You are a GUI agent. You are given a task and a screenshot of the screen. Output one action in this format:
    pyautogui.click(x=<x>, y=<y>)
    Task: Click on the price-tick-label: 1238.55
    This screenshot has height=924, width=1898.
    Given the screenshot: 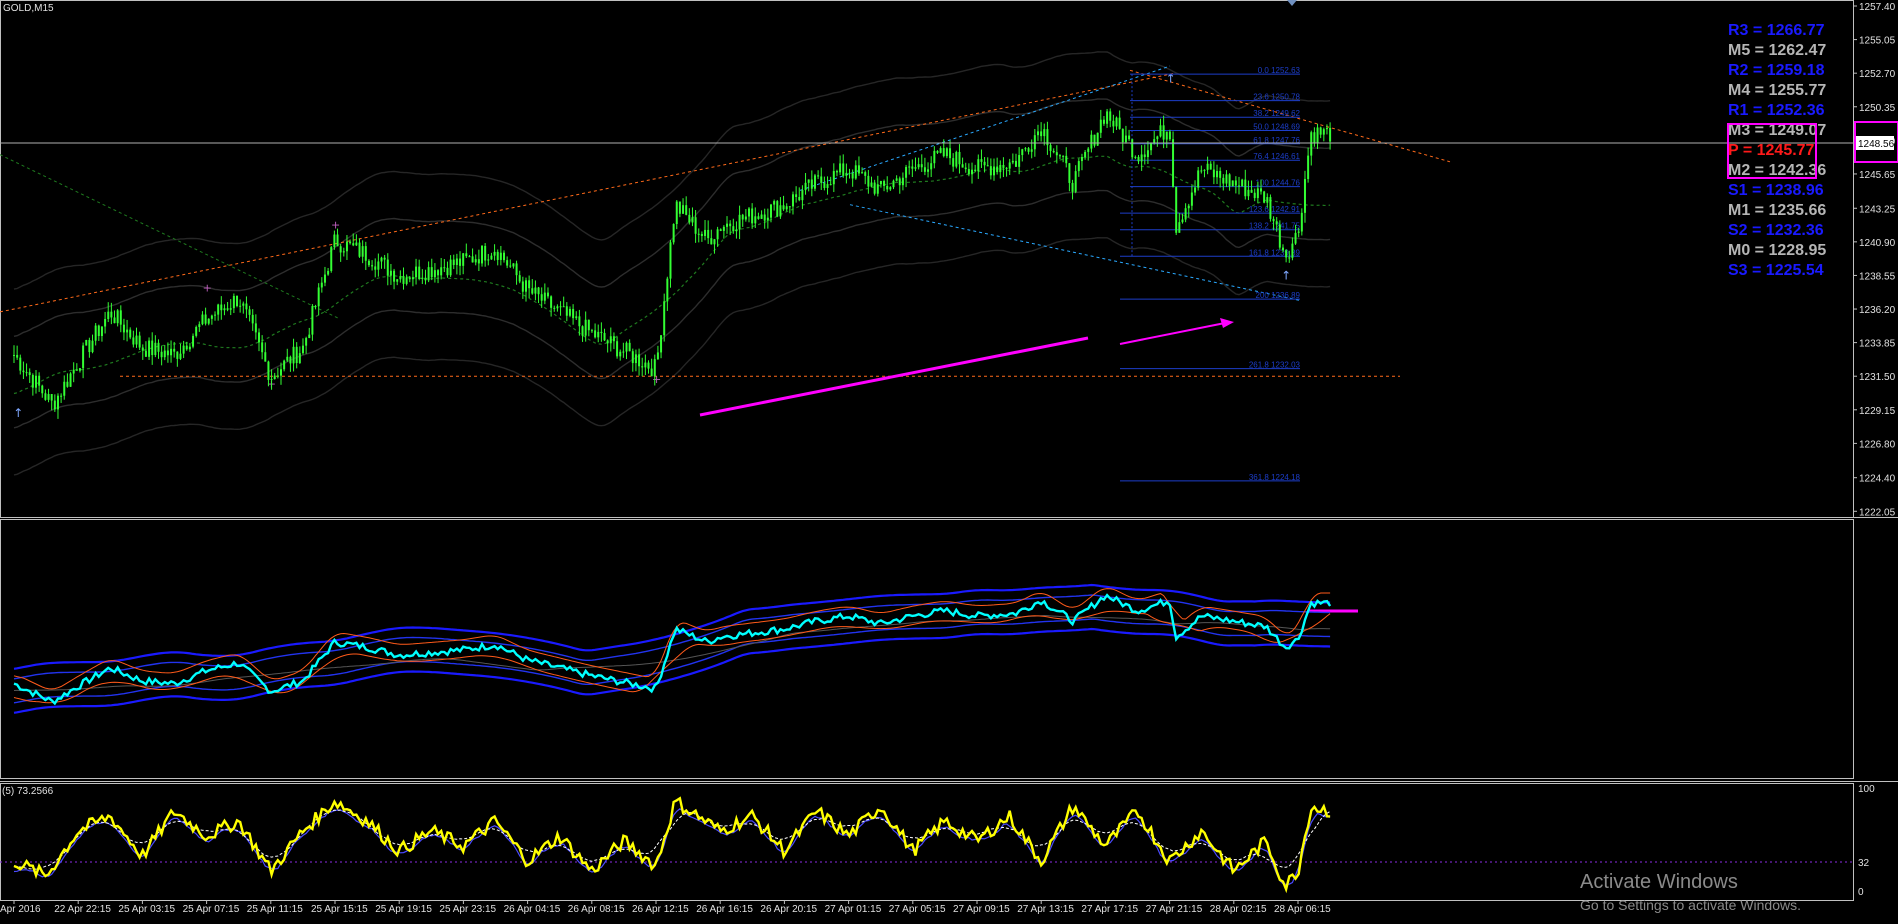 What is the action you would take?
    pyautogui.click(x=1877, y=276)
    